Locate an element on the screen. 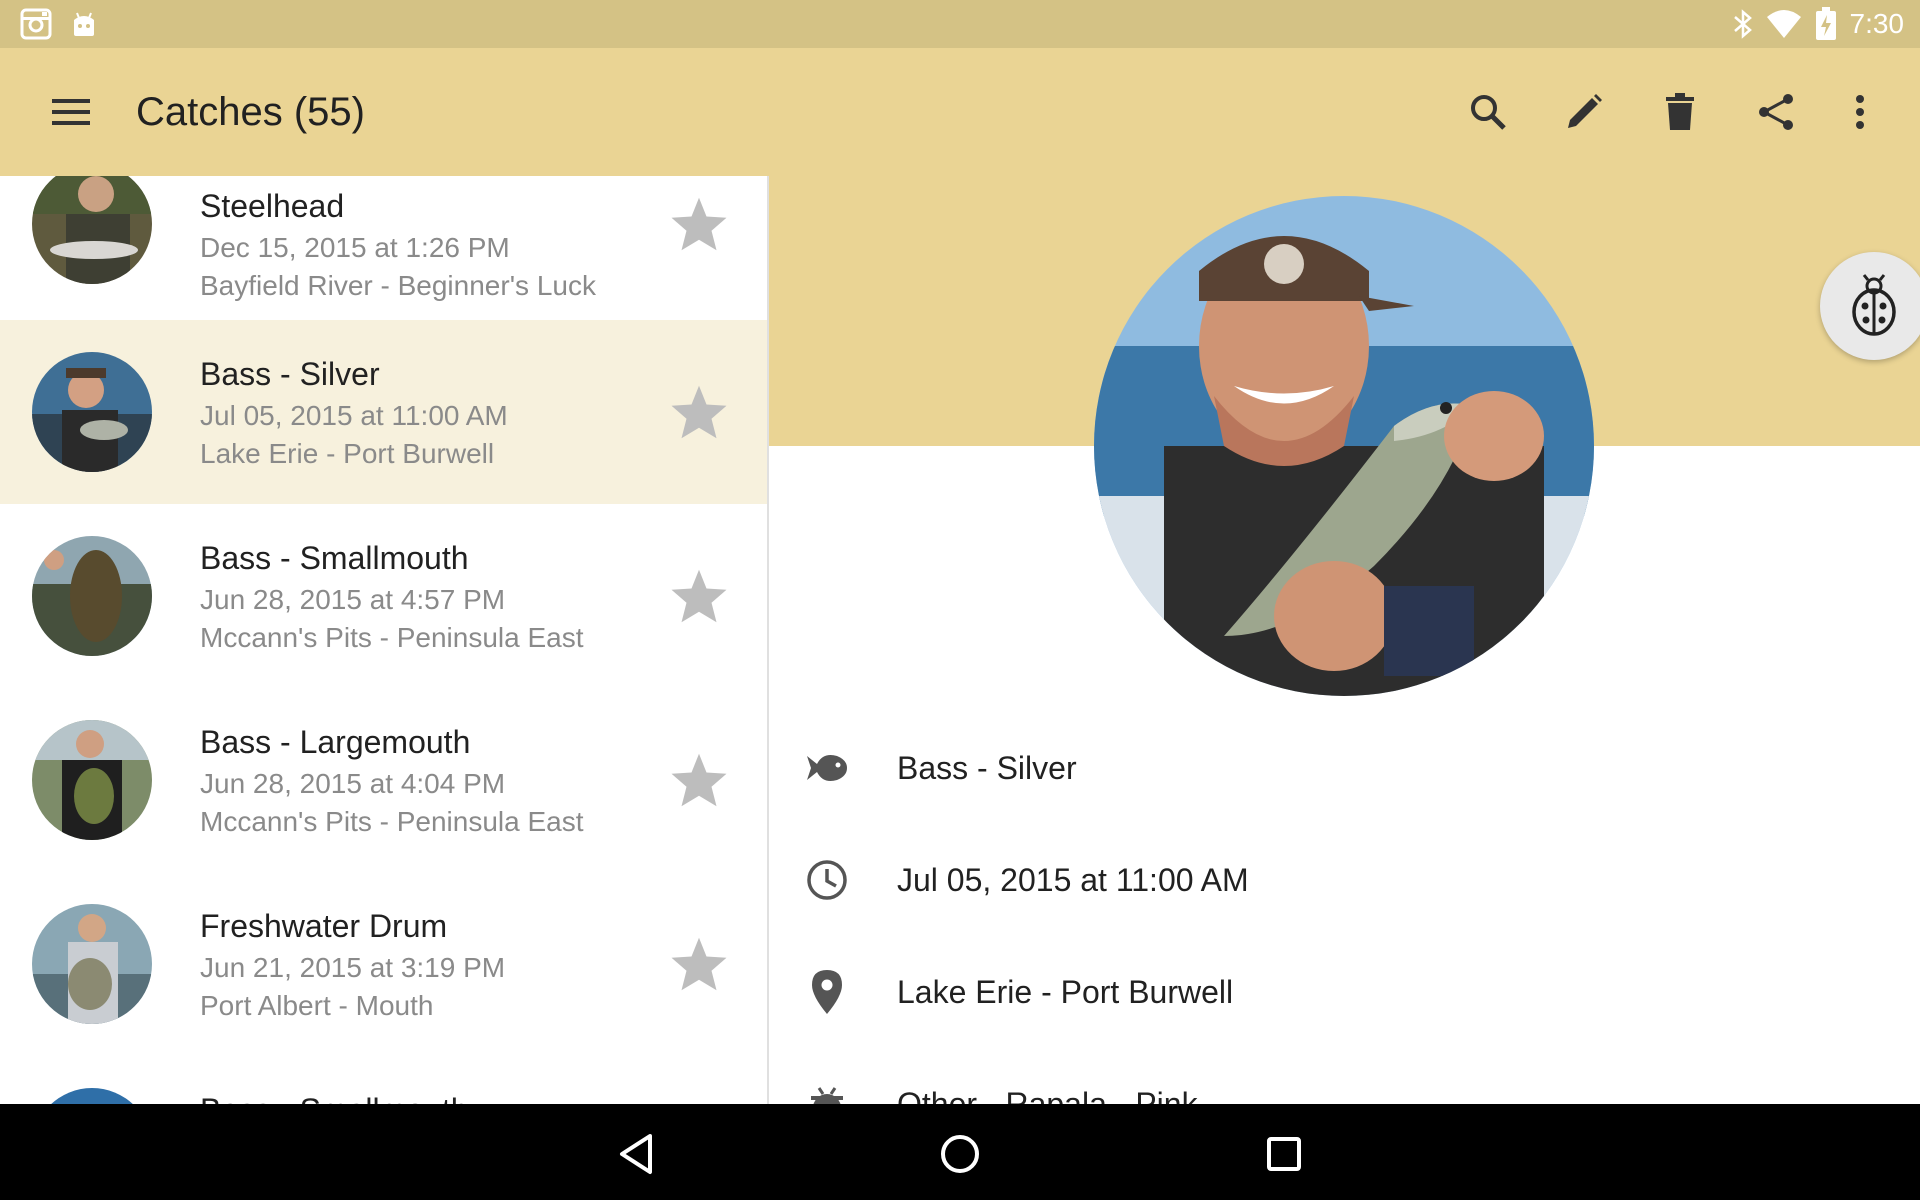 The width and height of the screenshot is (1920, 1200). clock-icon is located at coordinates (827, 880).